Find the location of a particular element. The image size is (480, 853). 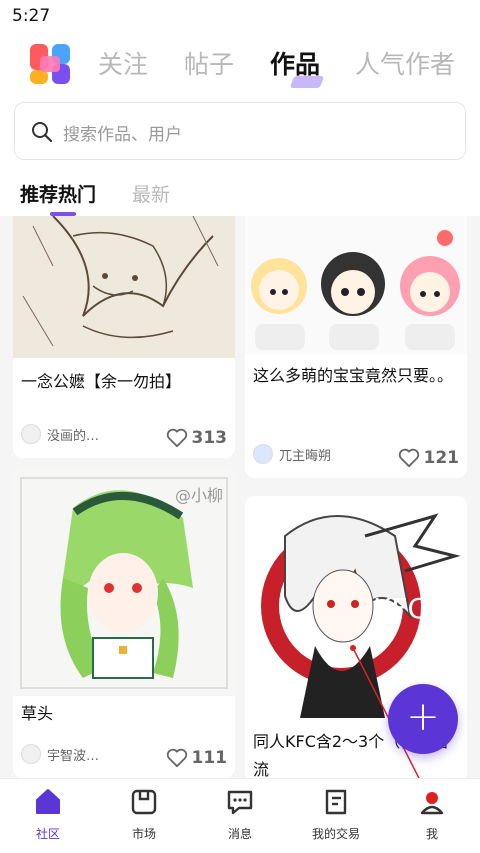

artwork-image: @小柳 is located at coordinates (124, 582).